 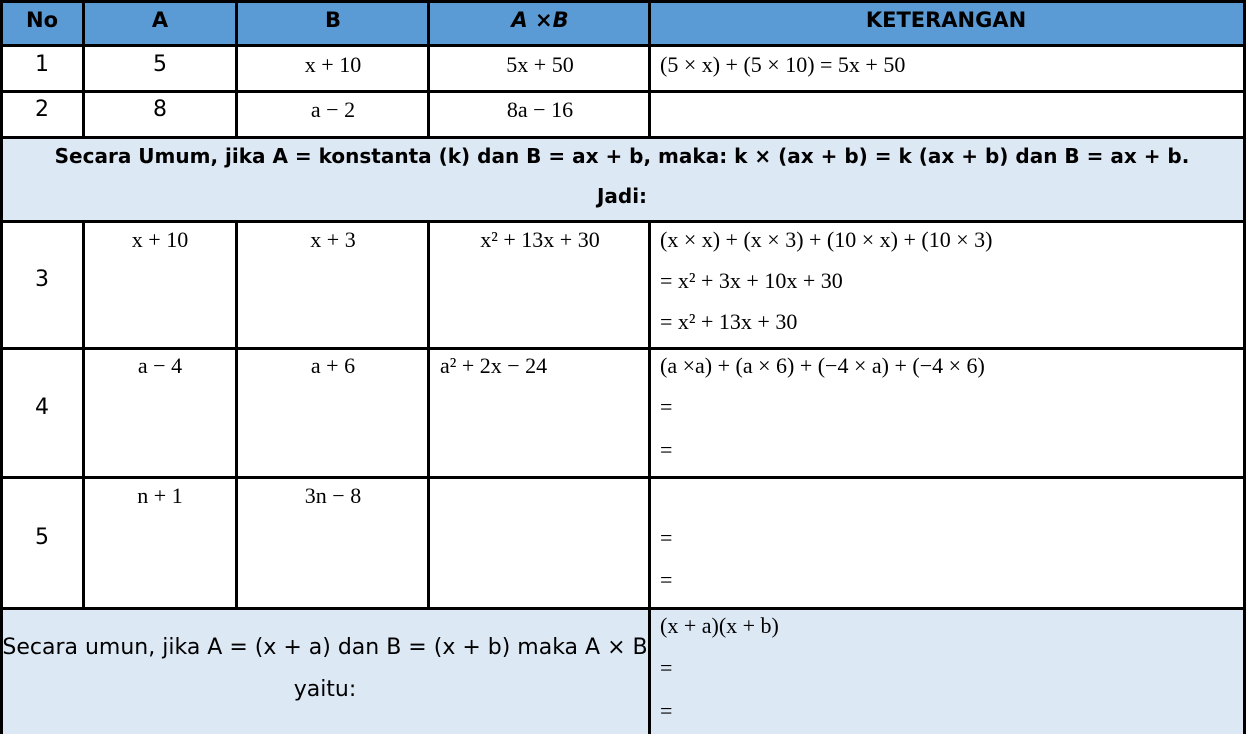 What do you see at coordinates (160, 64) in the screenshot?
I see `row-1-a: 5` at bounding box center [160, 64].